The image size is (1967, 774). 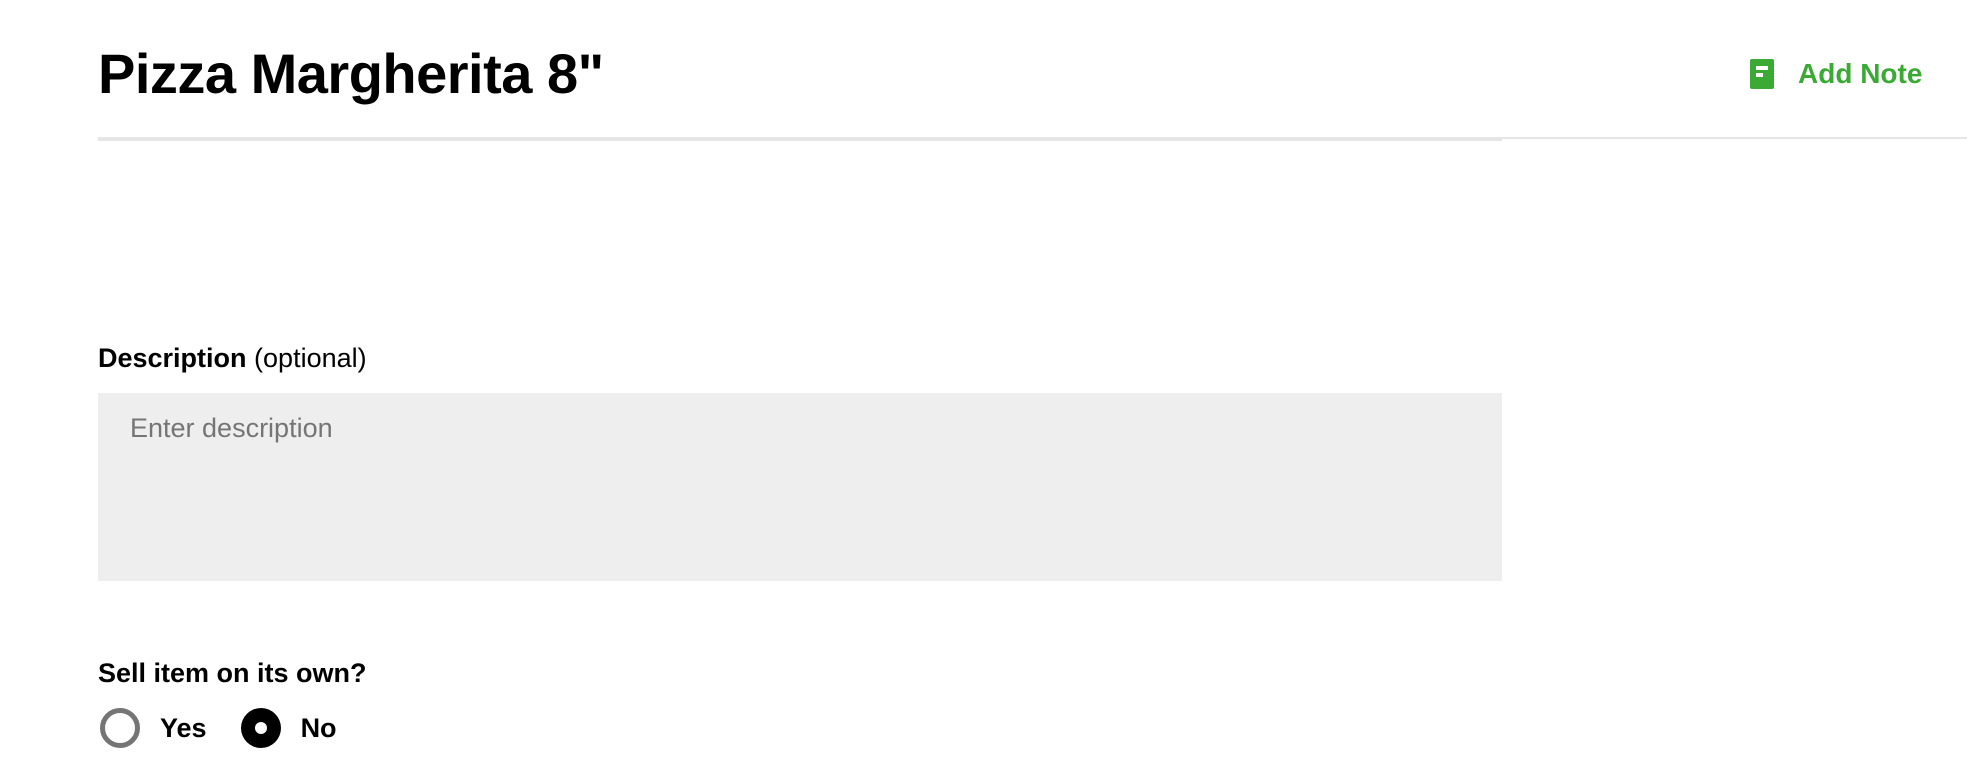 I want to click on add-note-button: Add Note, so click(x=1836, y=74).